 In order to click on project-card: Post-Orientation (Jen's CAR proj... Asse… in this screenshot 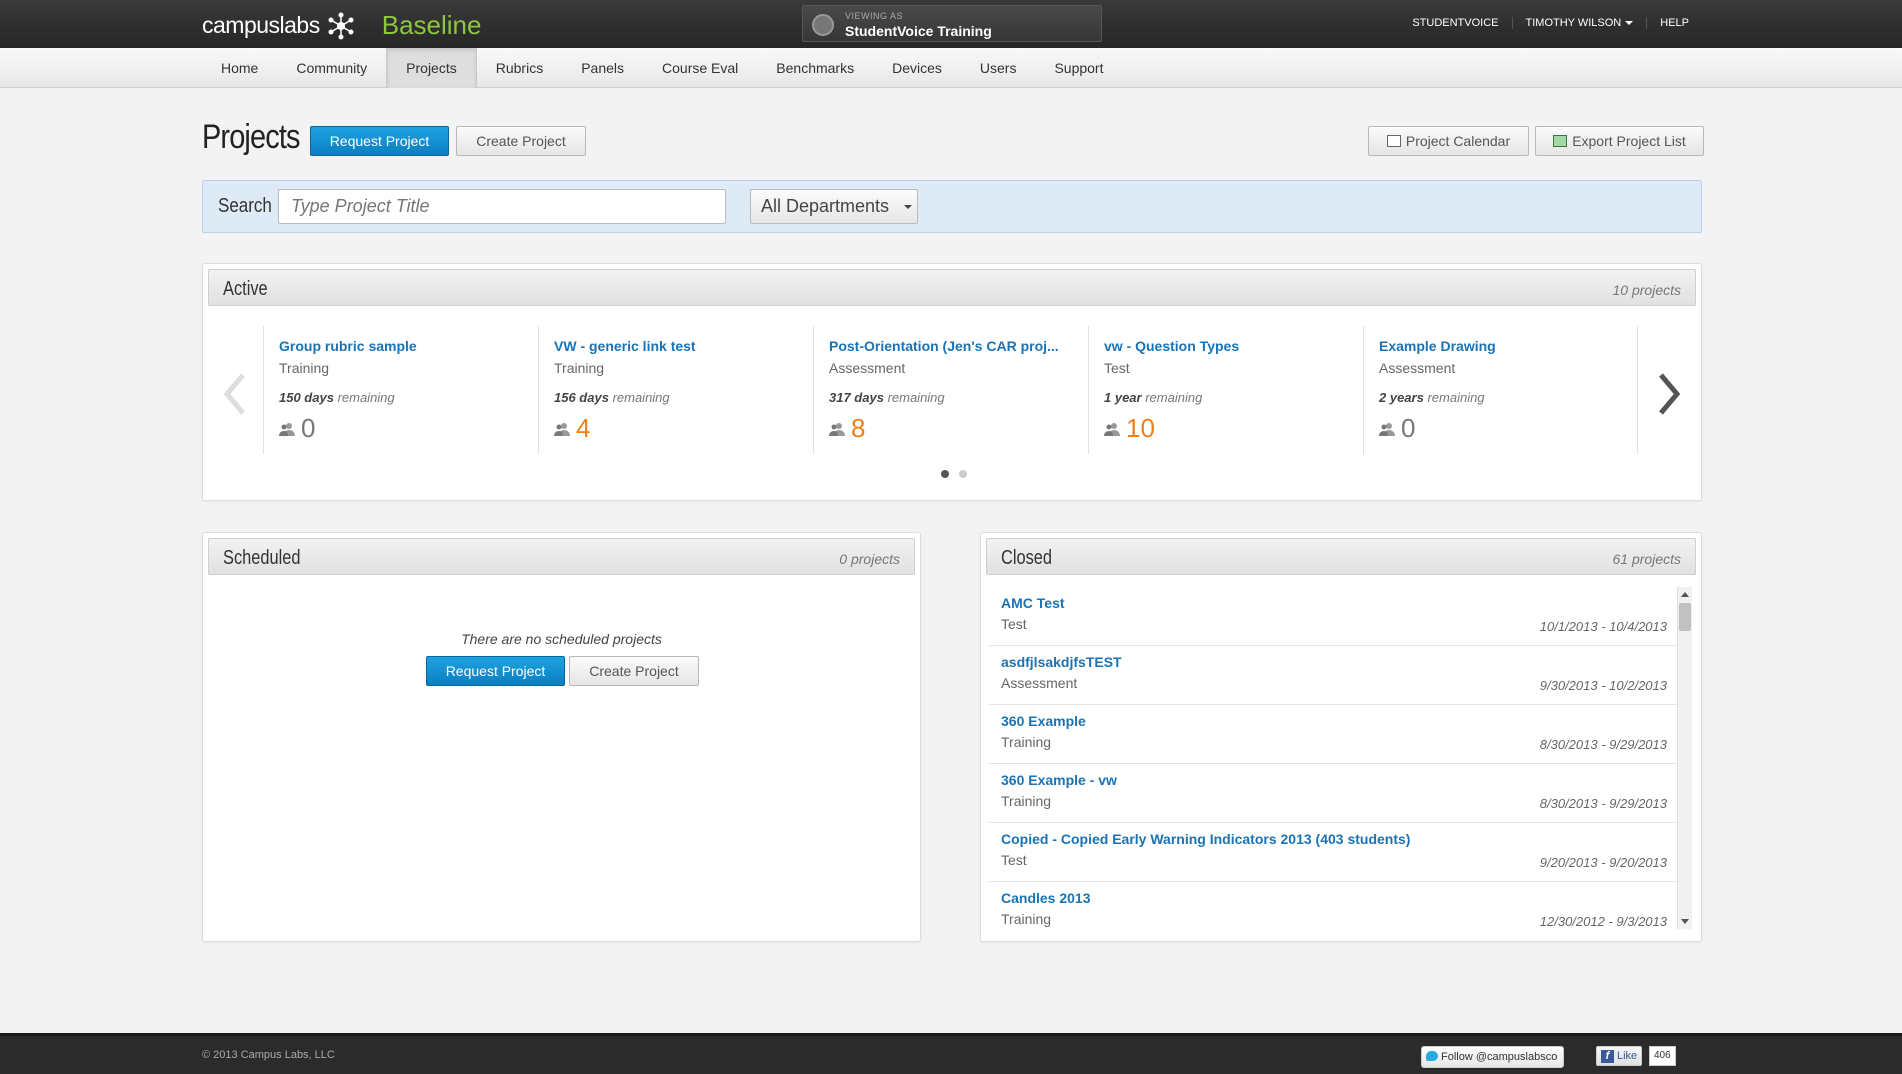, I will do `click(950, 390)`.